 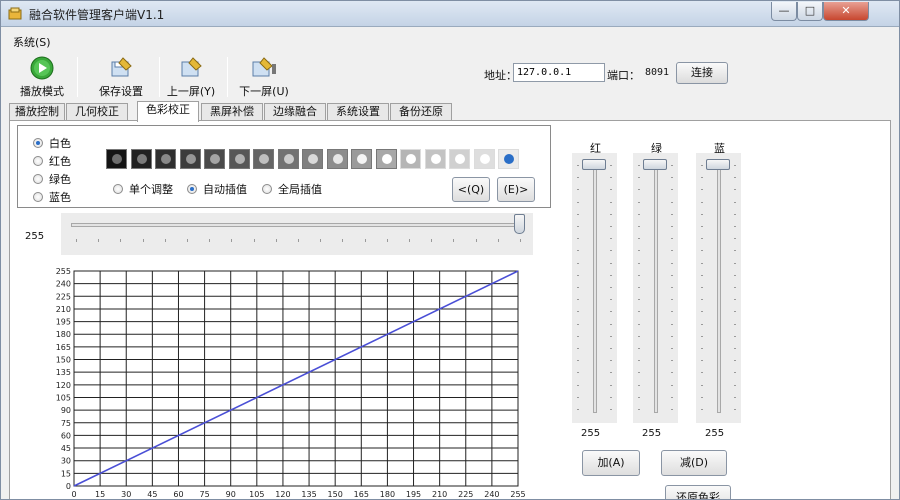 What do you see at coordinates (387, 494) in the screenshot?
I see `x-tick-label: 180` at bounding box center [387, 494].